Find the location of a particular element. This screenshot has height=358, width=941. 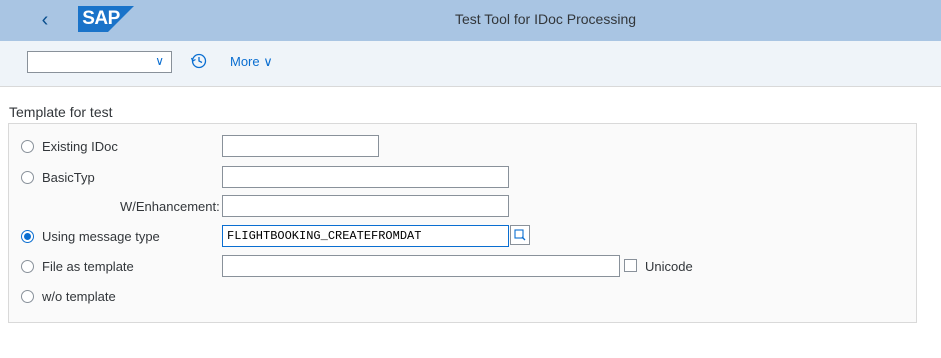

app-title: Test Tool for IDoc Processing is located at coordinates (545, 19).